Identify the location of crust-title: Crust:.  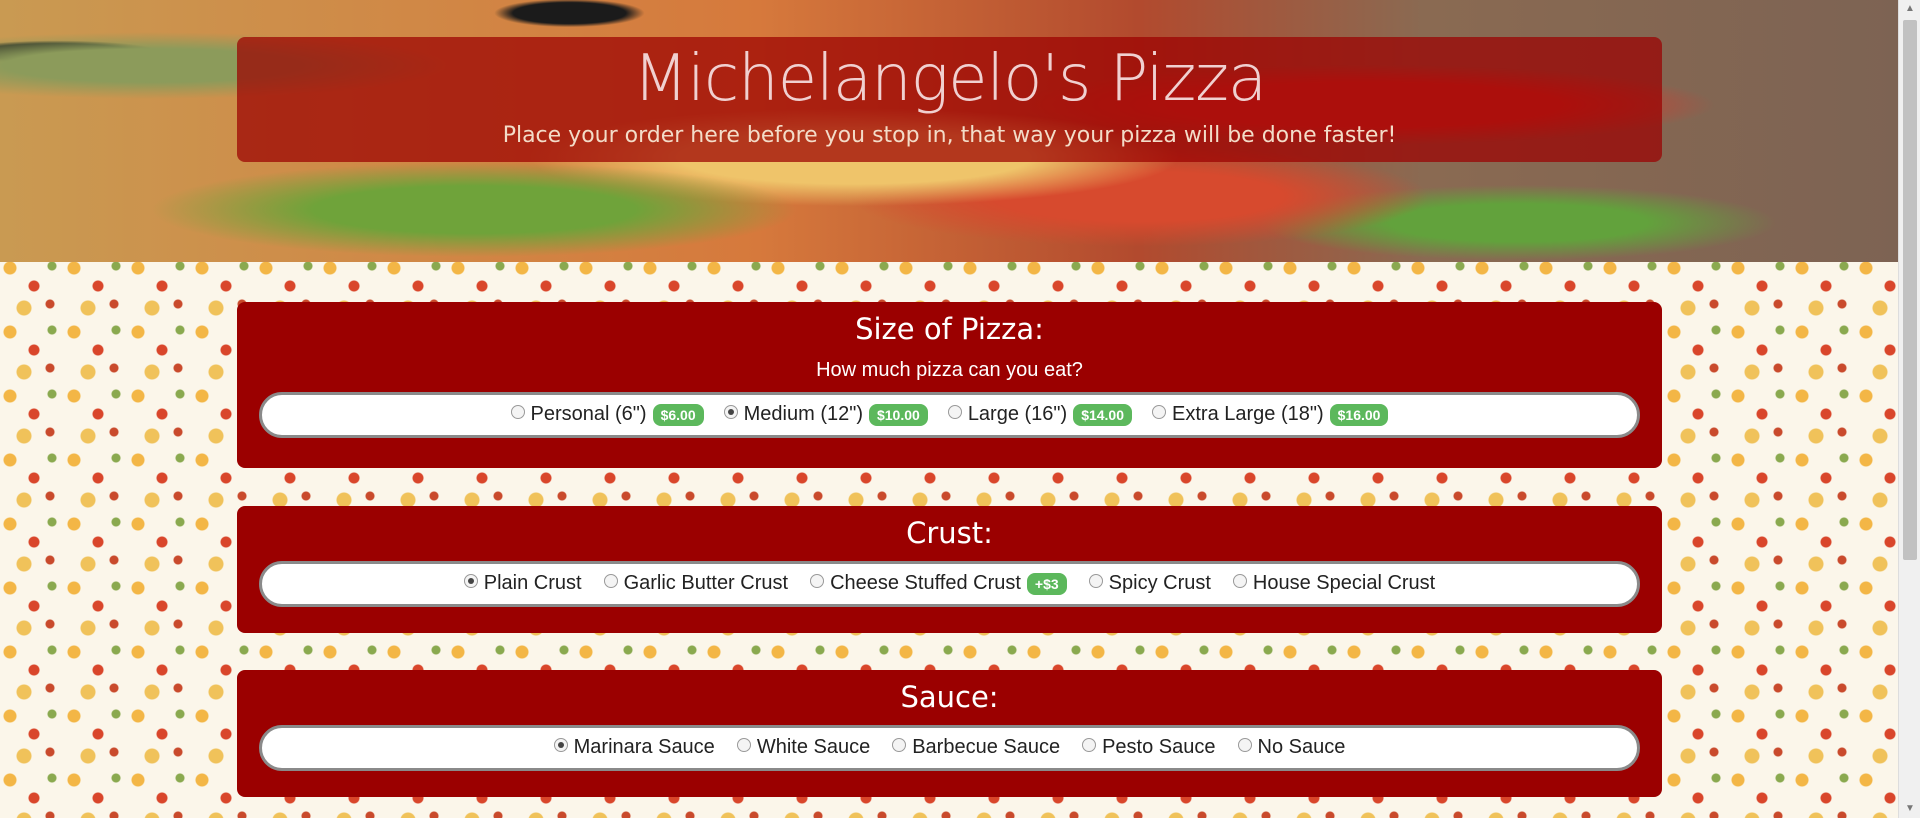
(949, 533).